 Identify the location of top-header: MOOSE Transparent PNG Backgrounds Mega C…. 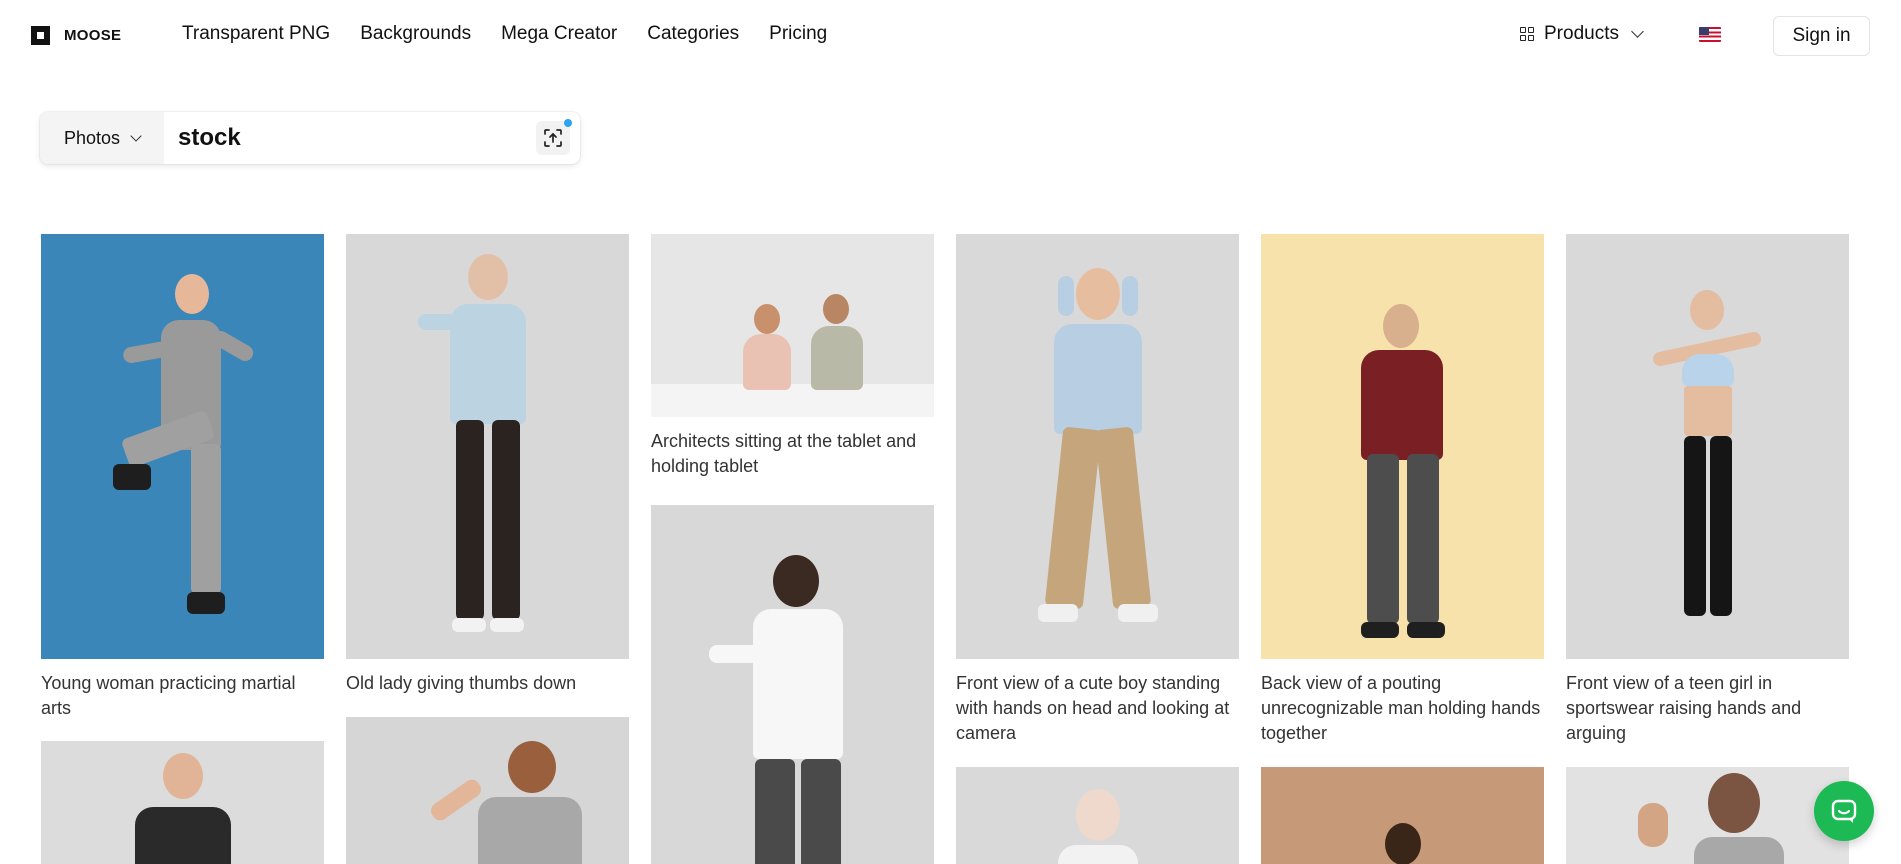
(950, 36).